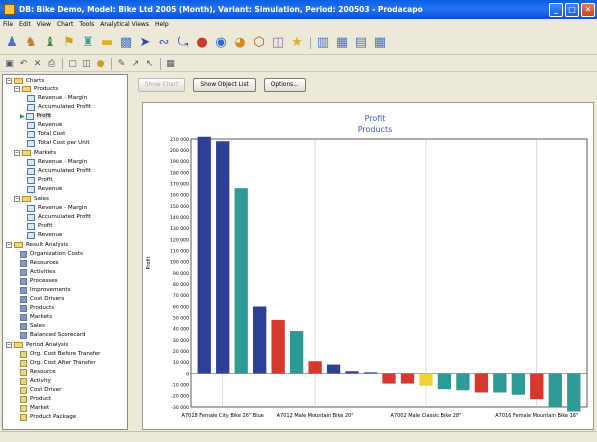 Image resolution: width=597 pixels, height=442 pixels. What do you see at coordinates (8, 24) in the screenshot?
I see `menu-file: File` at bounding box center [8, 24].